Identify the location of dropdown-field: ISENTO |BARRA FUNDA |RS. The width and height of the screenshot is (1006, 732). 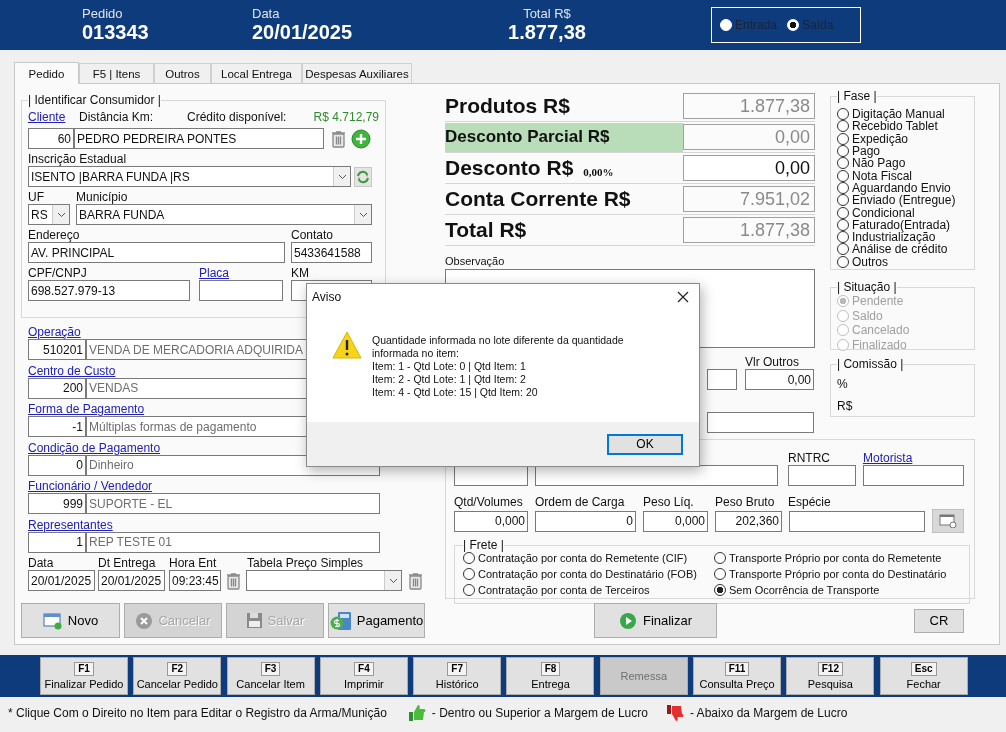
(189, 176).